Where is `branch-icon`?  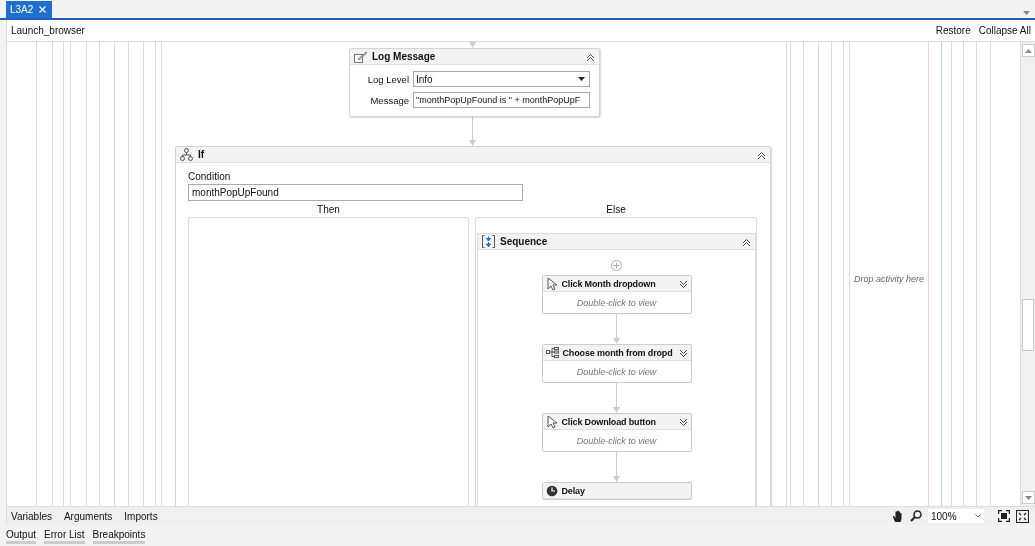 branch-icon is located at coordinates (186, 154).